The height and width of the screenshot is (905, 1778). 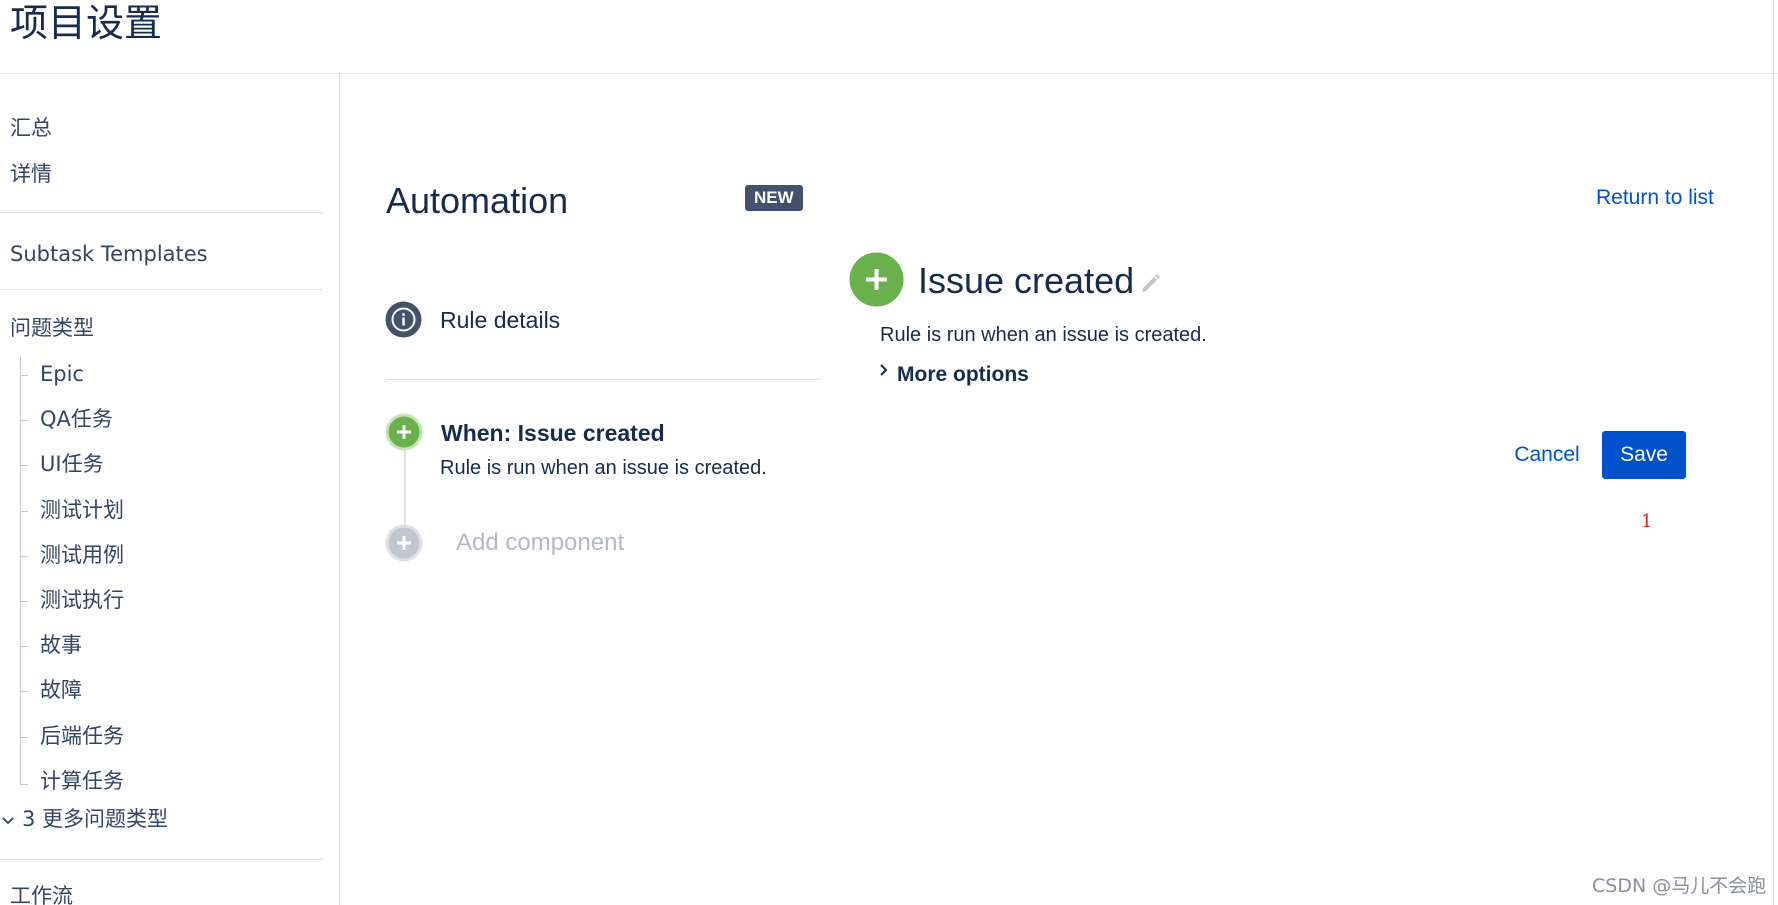 What do you see at coordinates (61, 690) in the screenshot?
I see `sidebar-item-bug: 故障` at bounding box center [61, 690].